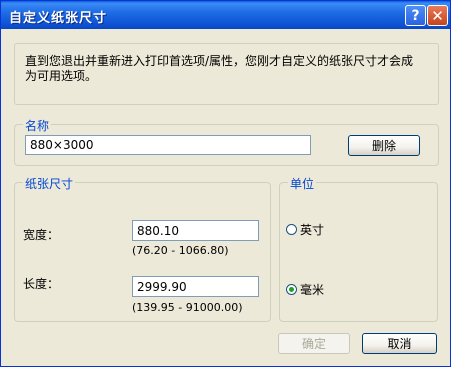 The width and height of the screenshot is (453, 369). I want to click on help-icon: ?, so click(415, 15).